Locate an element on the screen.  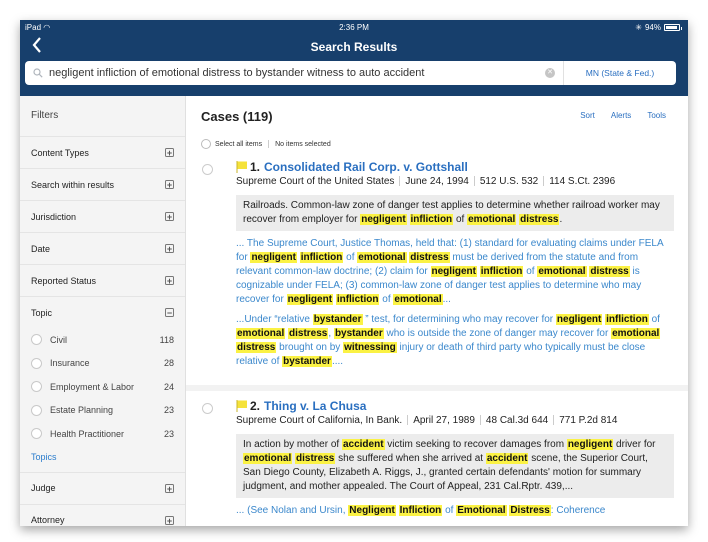
filter-topic: Topic − is located at coordinates (102, 312).